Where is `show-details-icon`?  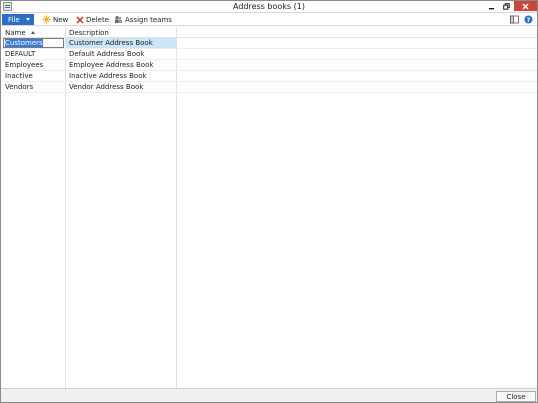
show-details-icon is located at coordinates (514, 19).